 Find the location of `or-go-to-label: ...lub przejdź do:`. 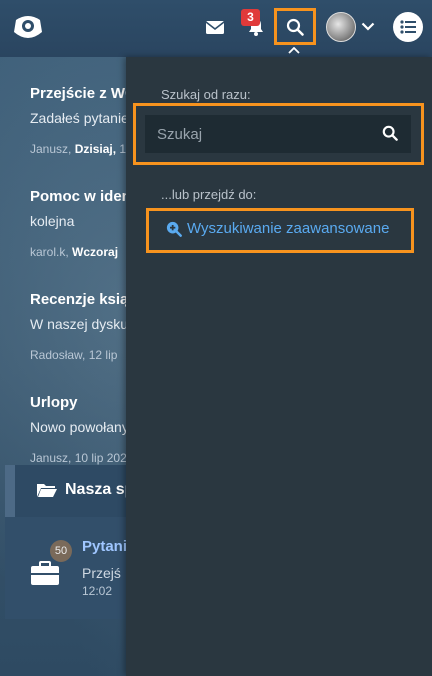

or-go-to-label: ...lub przejdź do: is located at coordinates (209, 194).